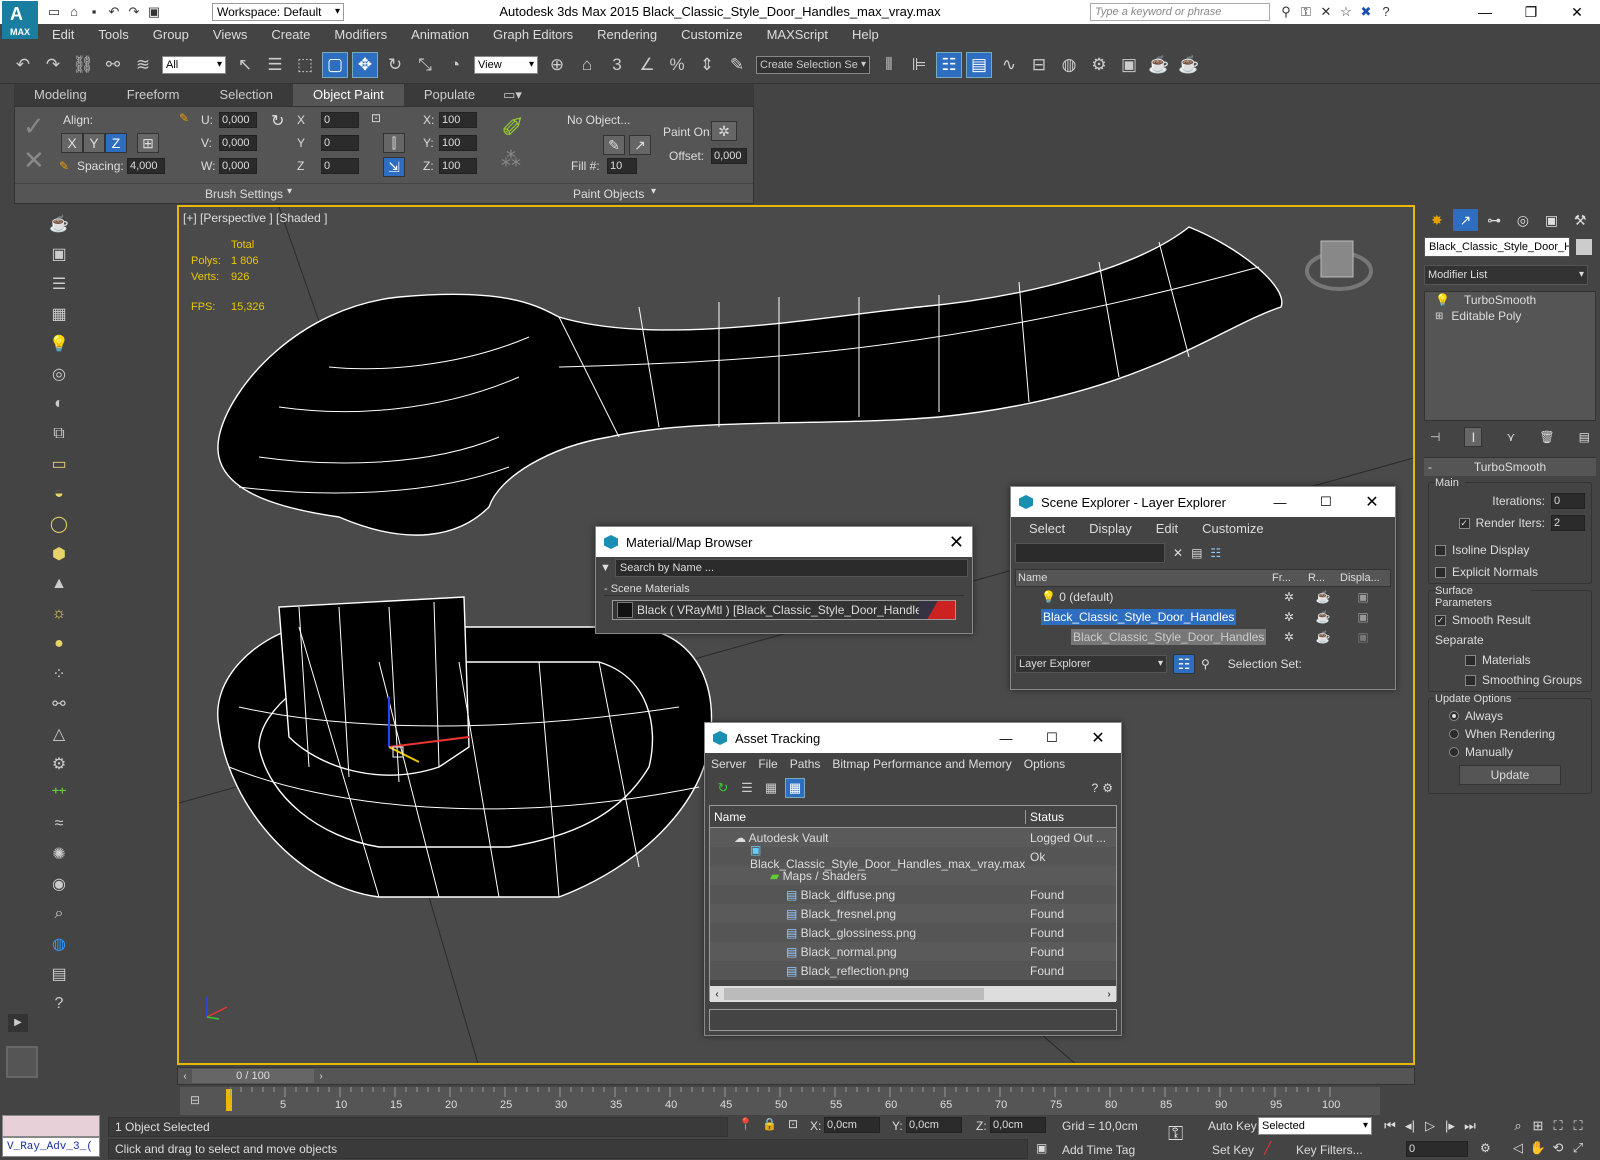 This screenshot has height=1160, width=1600. What do you see at coordinates (59, 764) in the screenshot?
I see `gear-icon: ⚙` at bounding box center [59, 764].